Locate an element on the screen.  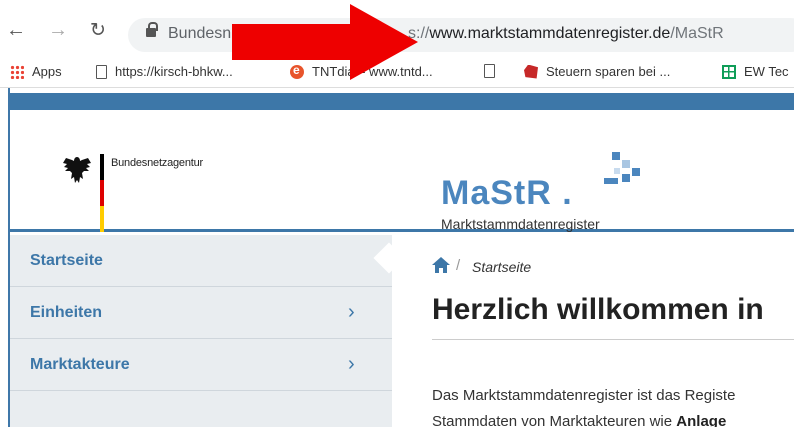
url-host: www.marktstammdatenregister.de is located at coordinates (550, 33).